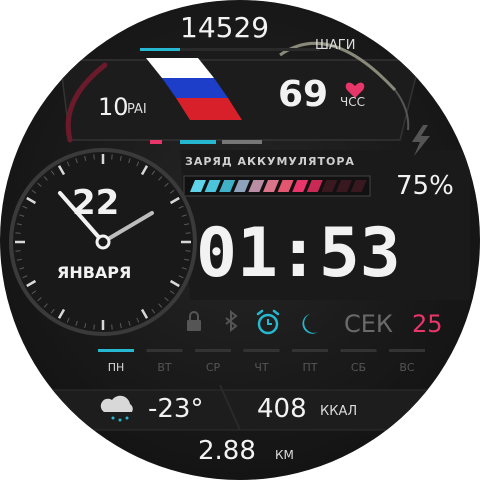  I want to click on weekday-label: СР, so click(213, 367).